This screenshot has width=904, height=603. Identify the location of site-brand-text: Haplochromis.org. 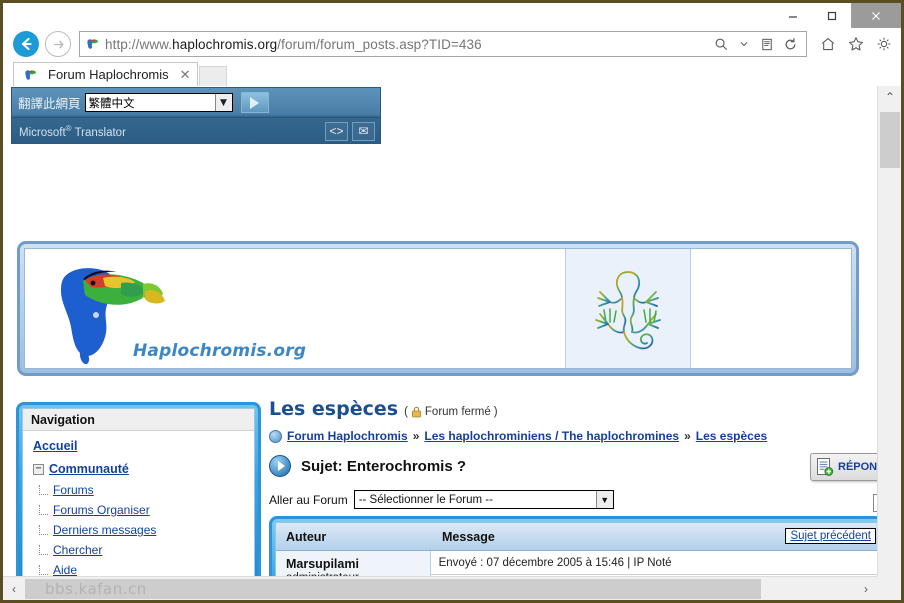
(220, 351).